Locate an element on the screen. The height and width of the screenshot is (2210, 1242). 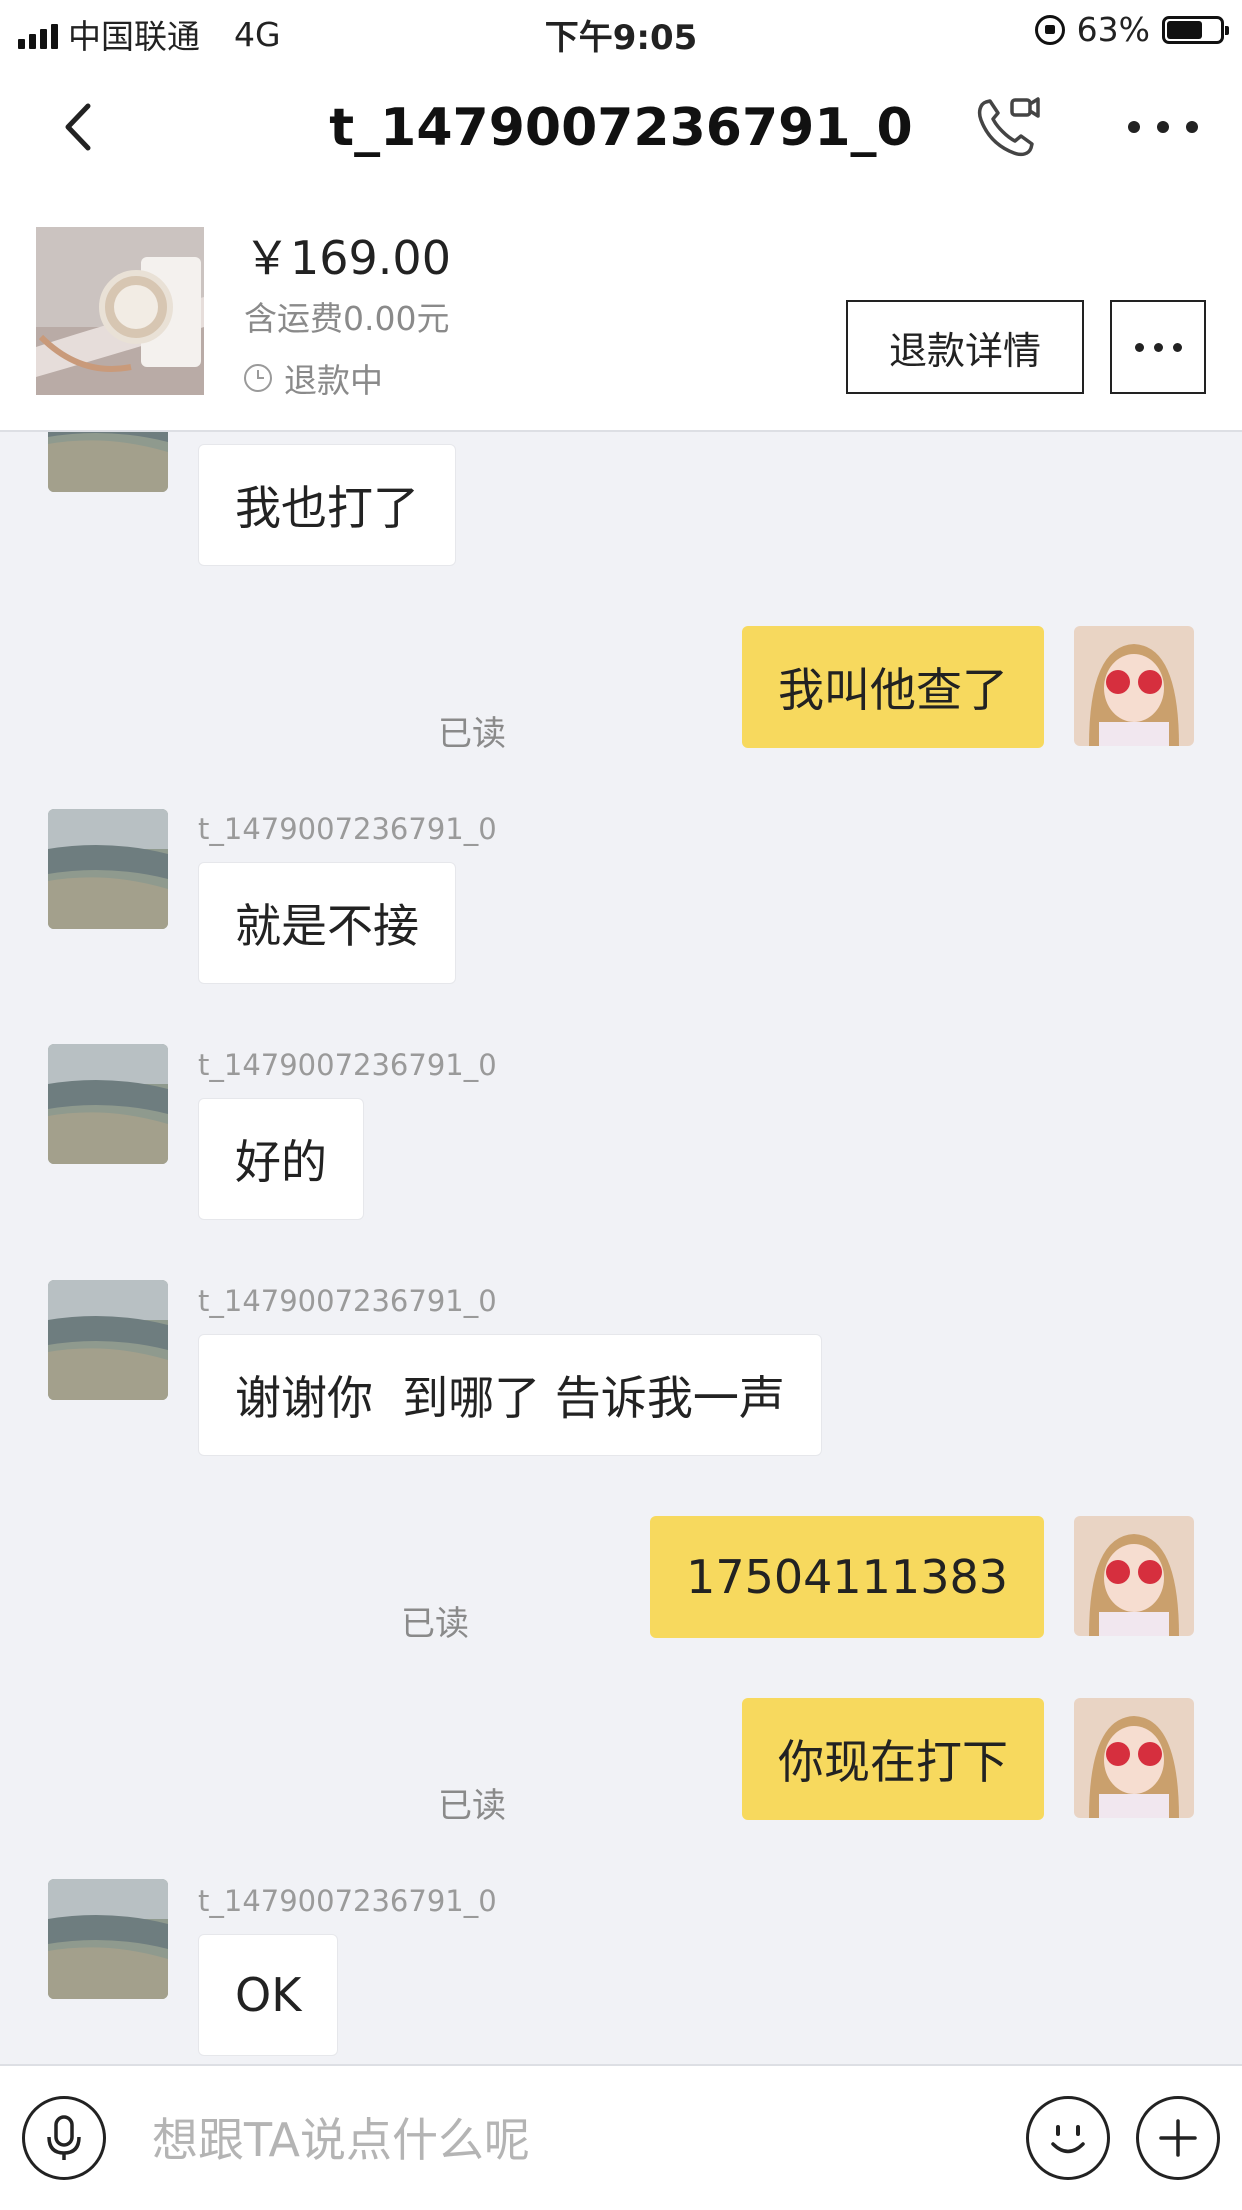
more-icon is located at coordinates (1163, 127).